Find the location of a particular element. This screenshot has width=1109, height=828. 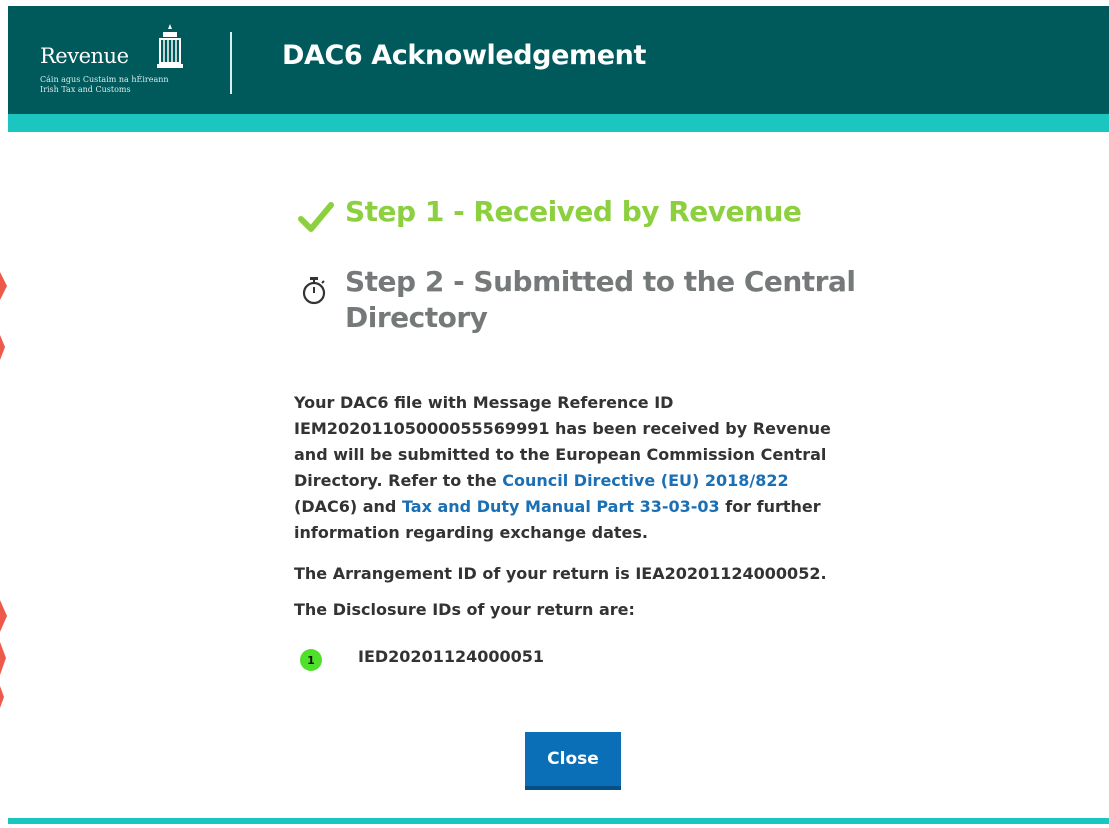

council-directive-link: Council Directive (EU) 2018/822 is located at coordinates (645, 480).